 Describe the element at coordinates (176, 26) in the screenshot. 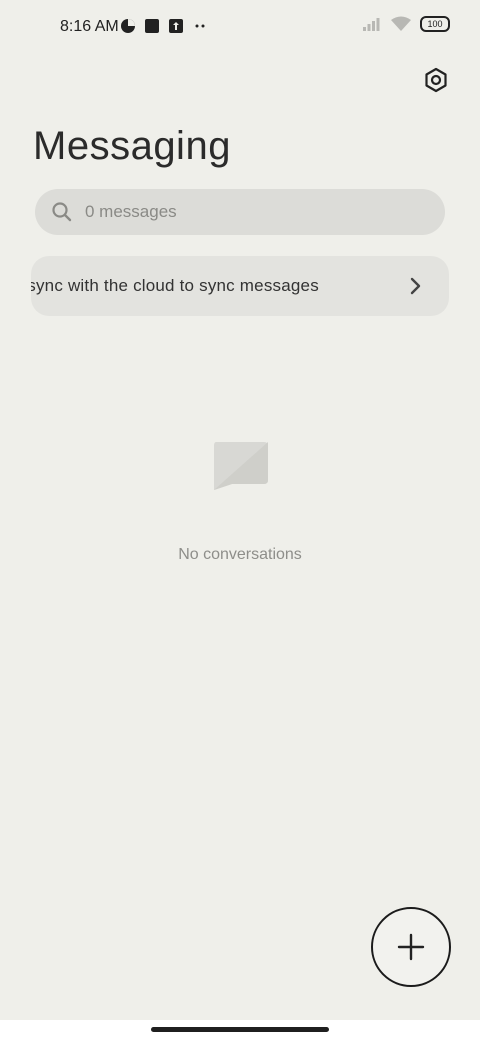

I see `upload-icon` at that location.